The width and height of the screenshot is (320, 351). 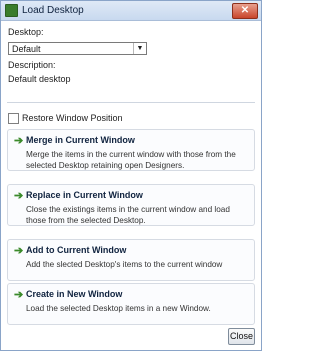 I want to click on restore-window-label: Restore Window Position, so click(x=72, y=118).